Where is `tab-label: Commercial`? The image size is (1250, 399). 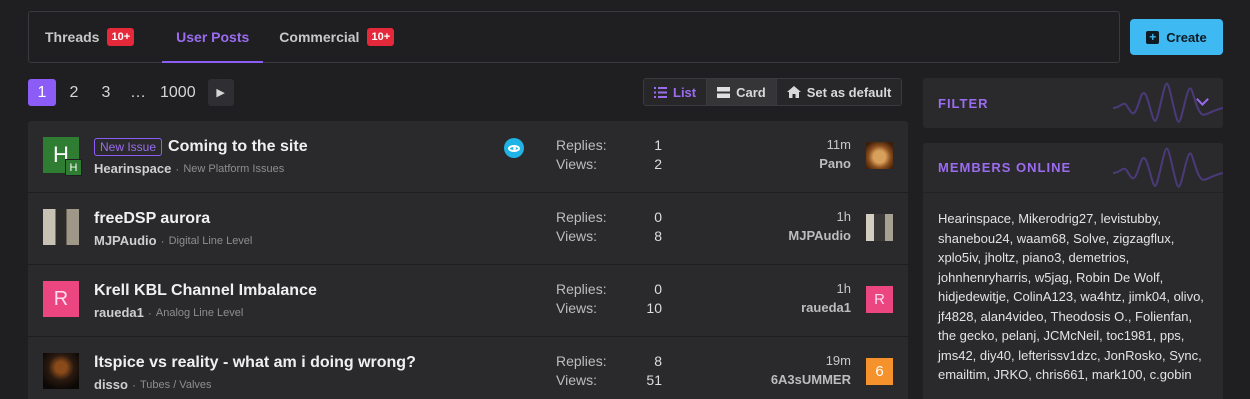
tab-label: Commercial is located at coordinates (319, 37).